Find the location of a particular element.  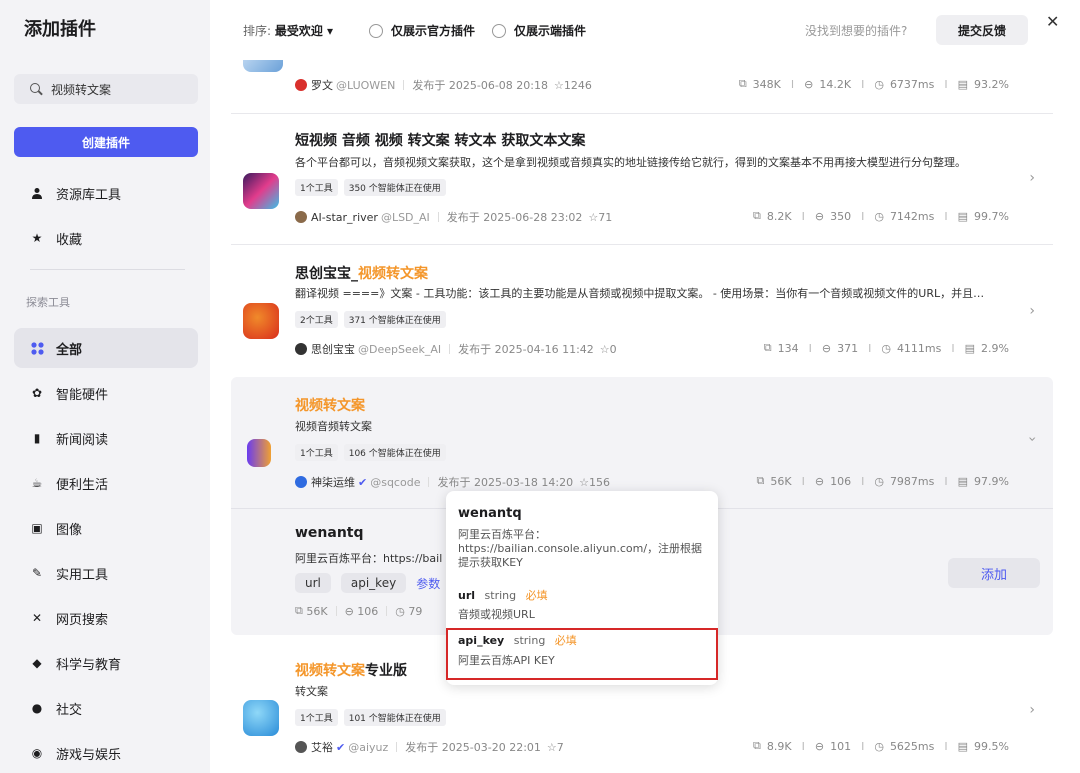

sidebar-item-label: 社交 is located at coordinates (69, 710).